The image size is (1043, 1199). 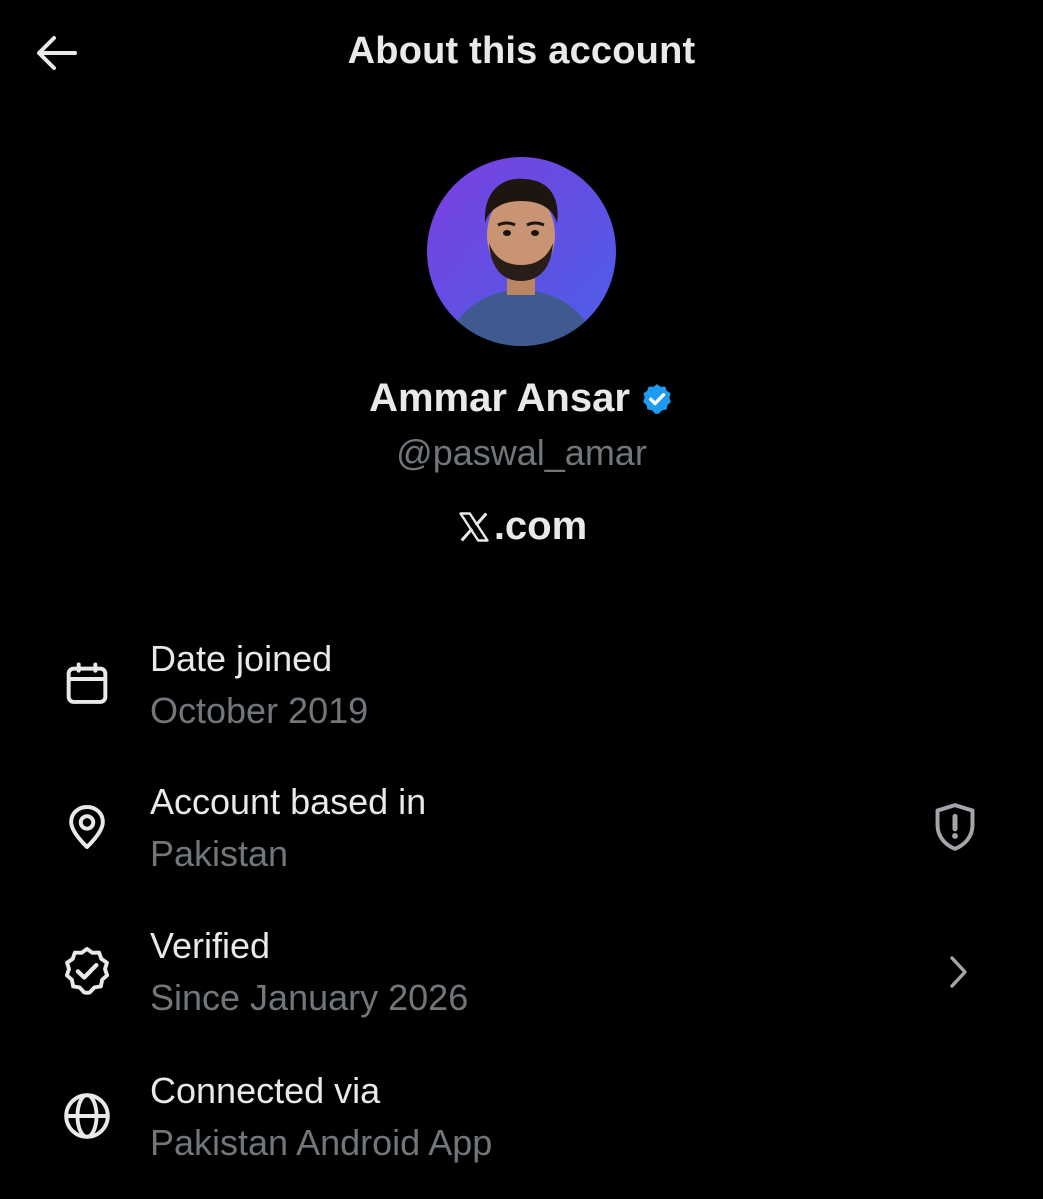 I want to click on chevron-right-icon, so click(x=958, y=972).